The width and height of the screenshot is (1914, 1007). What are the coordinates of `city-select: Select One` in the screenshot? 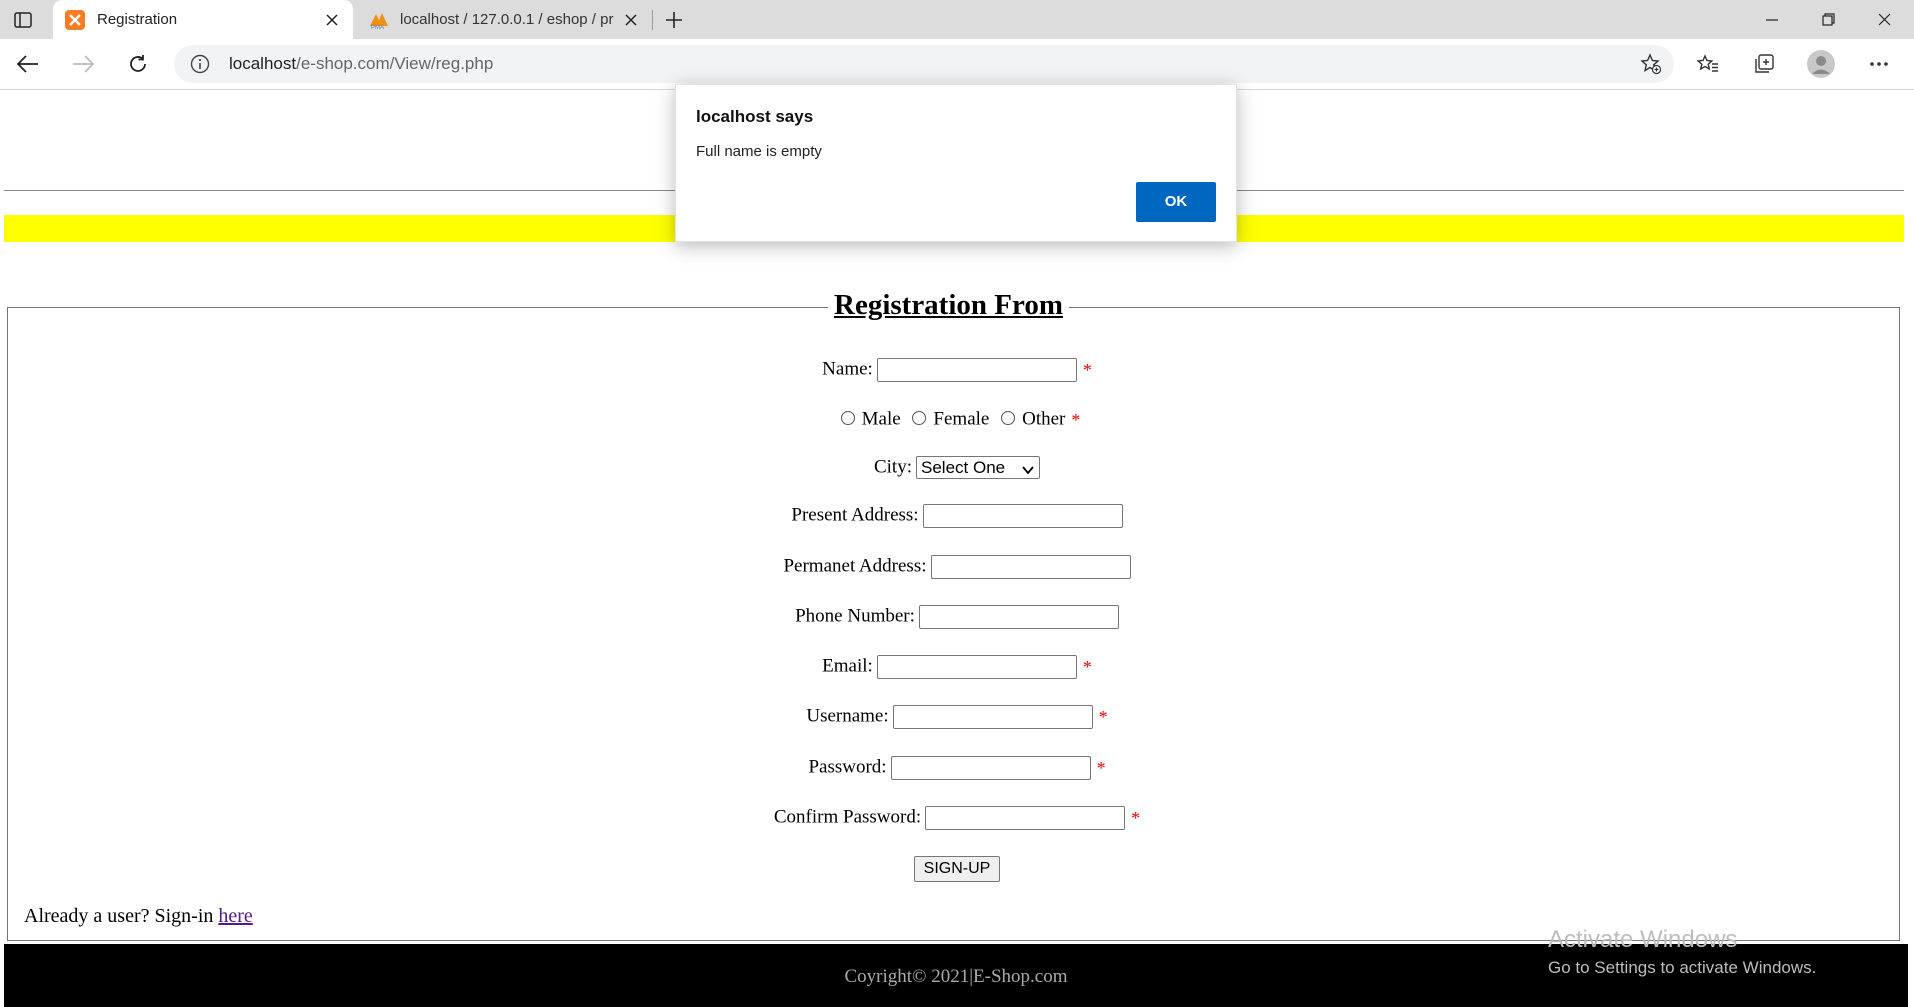 It's located at (978, 468).